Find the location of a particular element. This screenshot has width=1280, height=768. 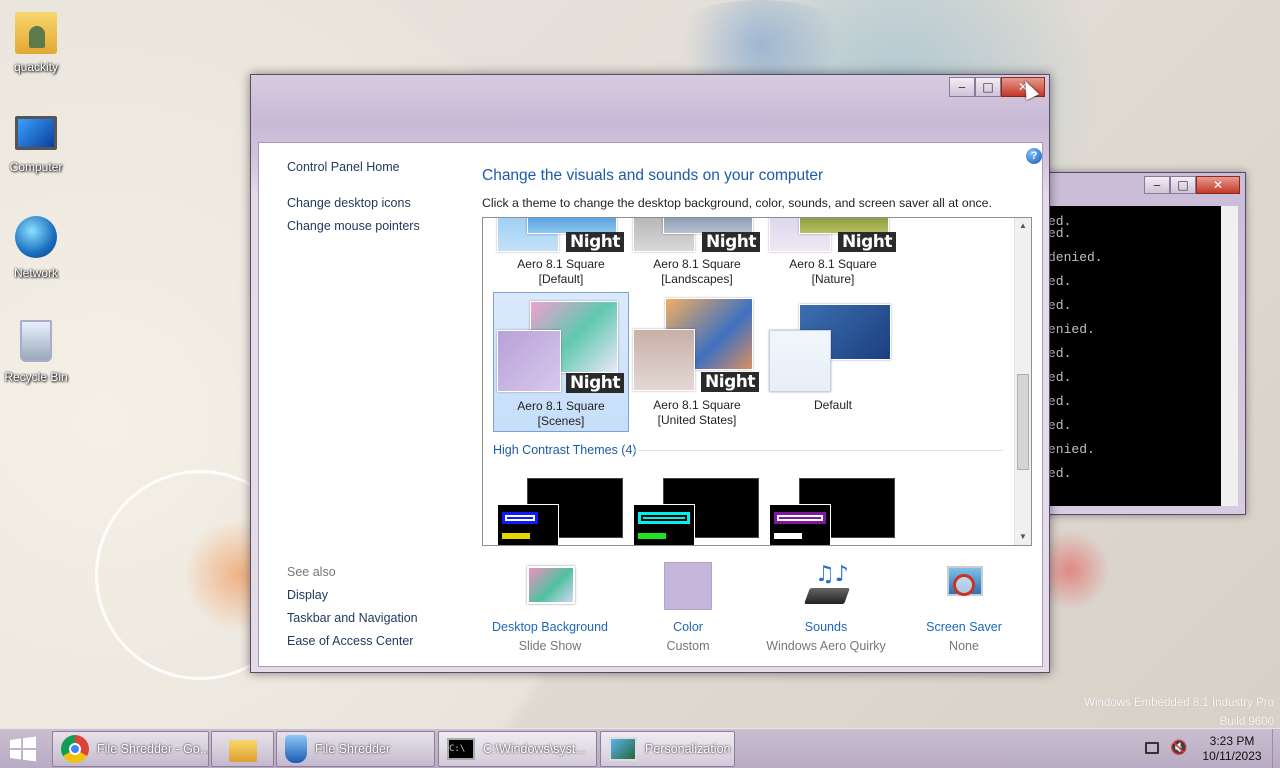

theme-name: Default is located at coordinates (833, 405).